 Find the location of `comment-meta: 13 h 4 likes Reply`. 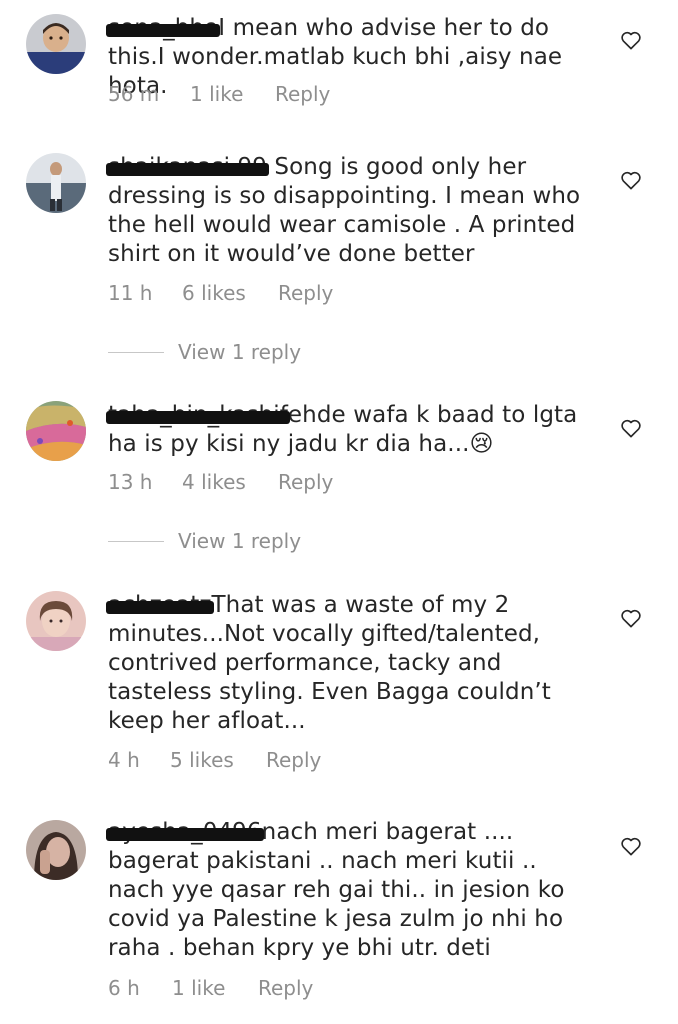

comment-meta: 13 h 4 likes Reply is located at coordinates (220, 482).